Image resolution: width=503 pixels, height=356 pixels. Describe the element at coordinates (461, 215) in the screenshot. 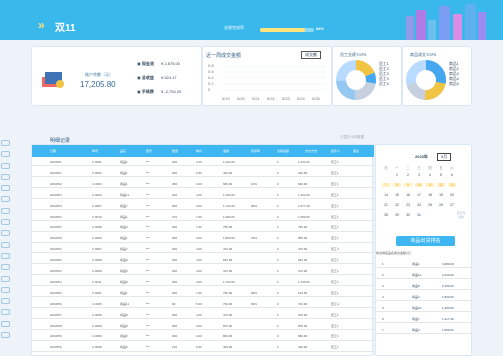

I see `calendar-note: 日历可切换` at that location.